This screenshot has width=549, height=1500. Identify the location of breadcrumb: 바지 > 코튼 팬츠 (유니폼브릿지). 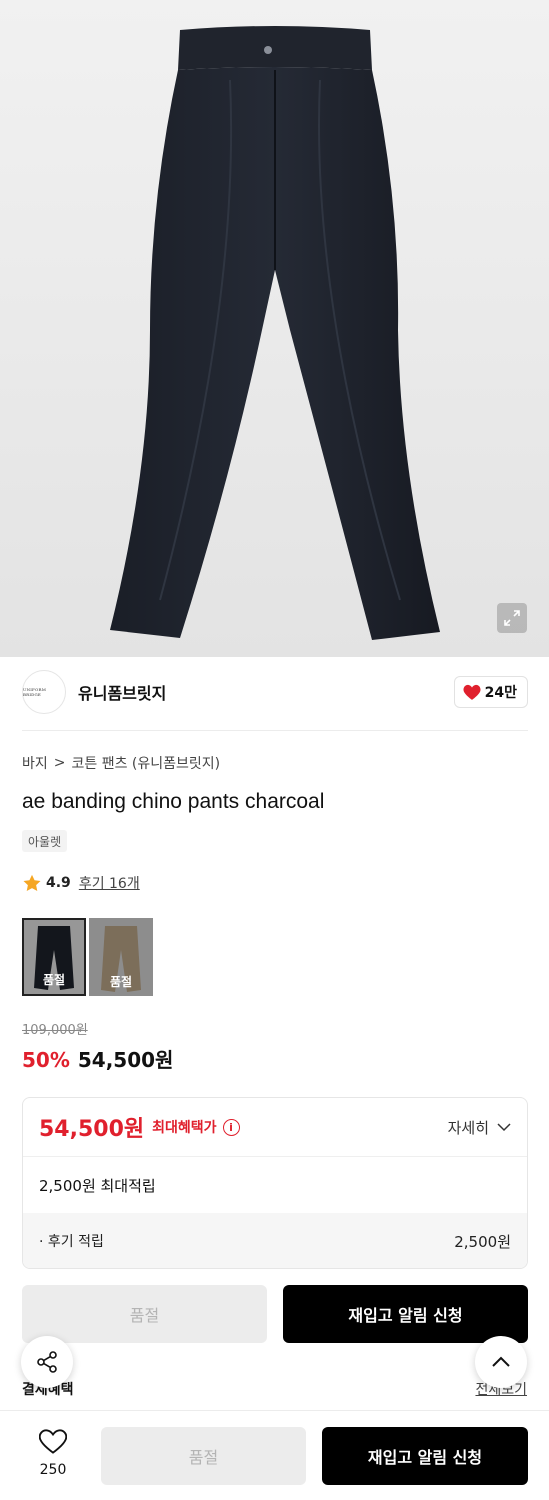
(121, 763).